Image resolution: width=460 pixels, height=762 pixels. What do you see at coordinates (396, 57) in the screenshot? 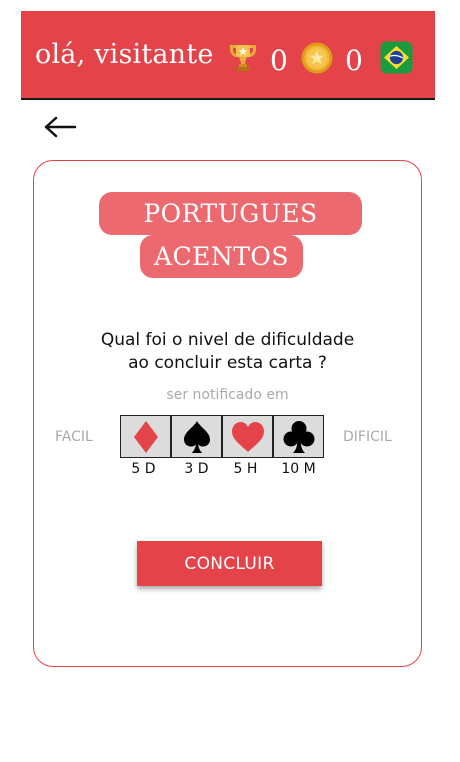
I see `brazil-flag-icon` at bounding box center [396, 57].